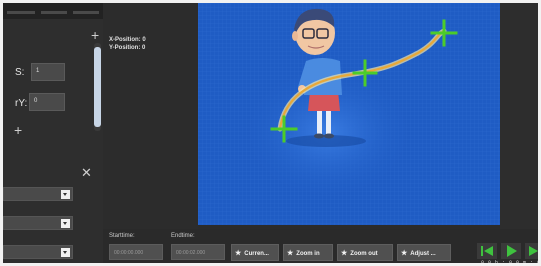 The image size is (541, 266). I want to click on button-label: Zoom out, so click(364, 254).